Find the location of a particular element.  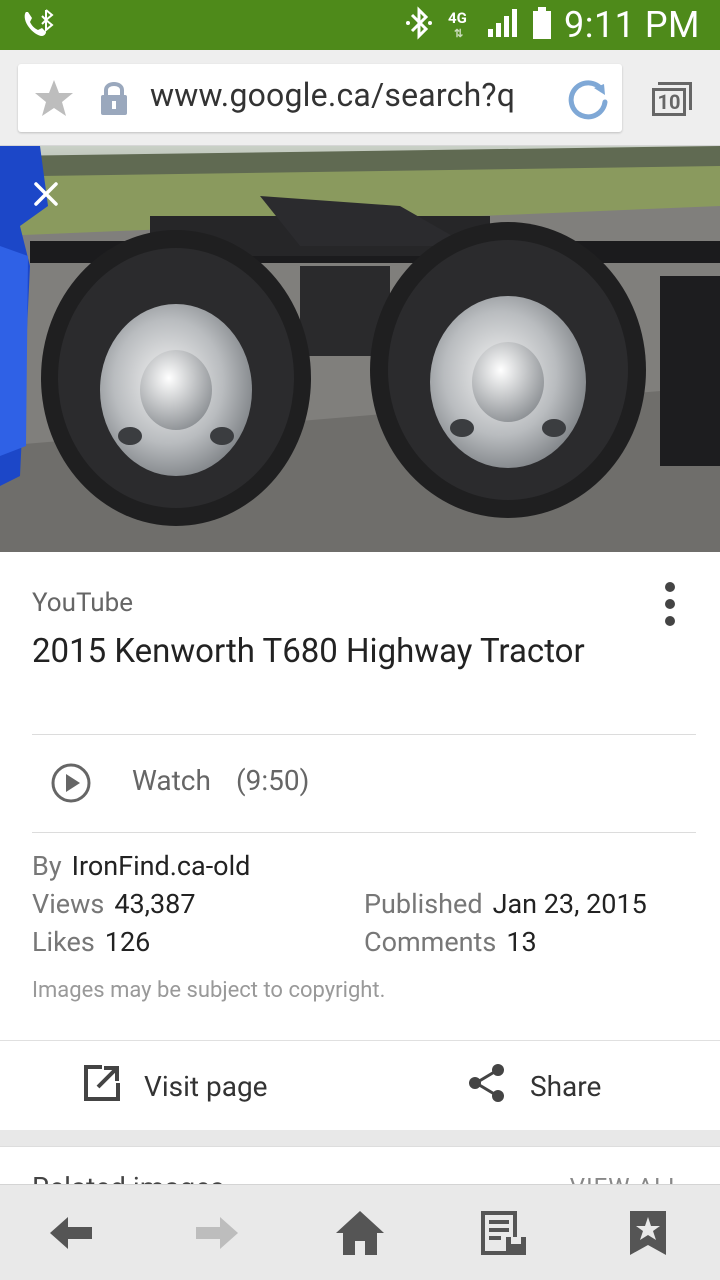

by-value: IronFind.ca-old is located at coordinates (161, 866).